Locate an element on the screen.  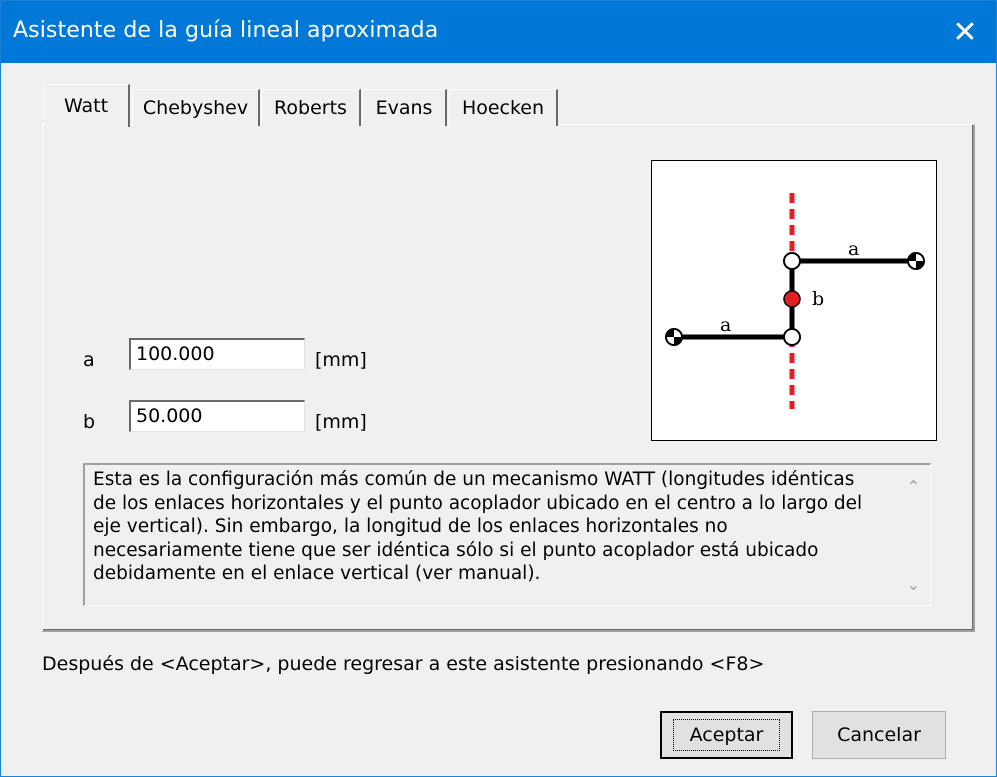
param-b-label: b is located at coordinates (89, 422).